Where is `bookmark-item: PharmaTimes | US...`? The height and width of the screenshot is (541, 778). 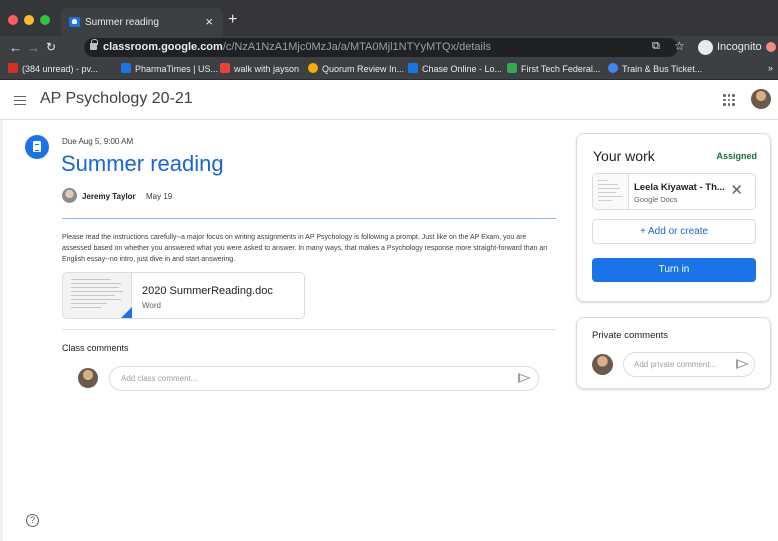
bookmark-item: PharmaTimes | US... is located at coordinates (169, 68).